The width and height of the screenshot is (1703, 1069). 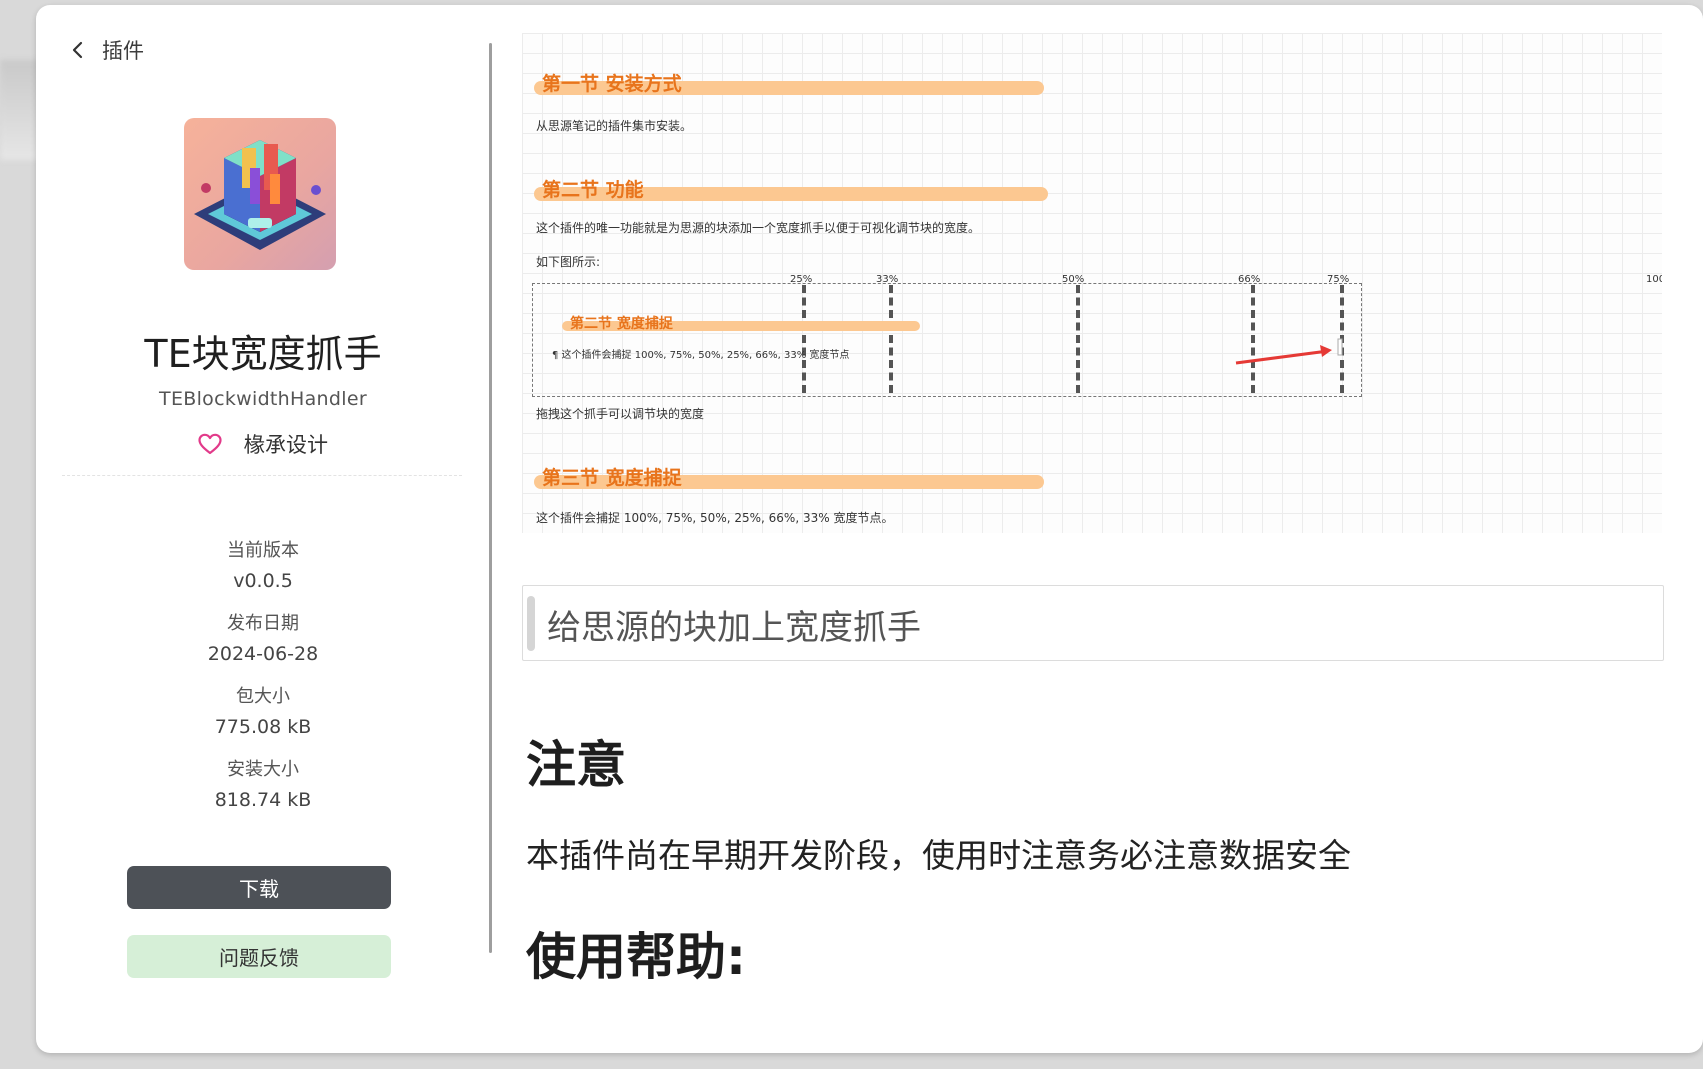 I want to click on drag-handle-text: 拖拽这个抓手可以调节块的宽度, so click(x=620, y=414).